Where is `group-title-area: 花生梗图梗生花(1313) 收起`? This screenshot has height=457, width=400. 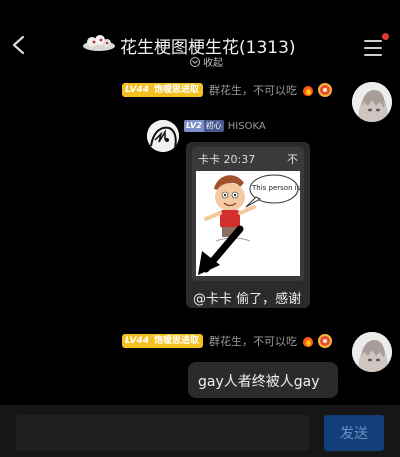
group-title-area: 花生梗图梗生花(1313) 收起 is located at coordinates (200, 50).